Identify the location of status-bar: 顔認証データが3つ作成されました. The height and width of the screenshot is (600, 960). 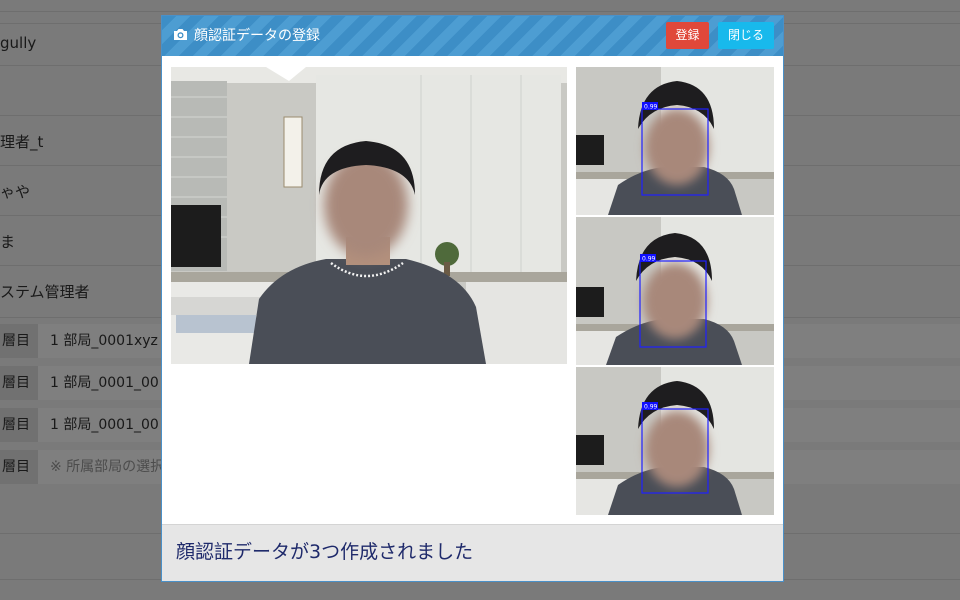
(472, 552).